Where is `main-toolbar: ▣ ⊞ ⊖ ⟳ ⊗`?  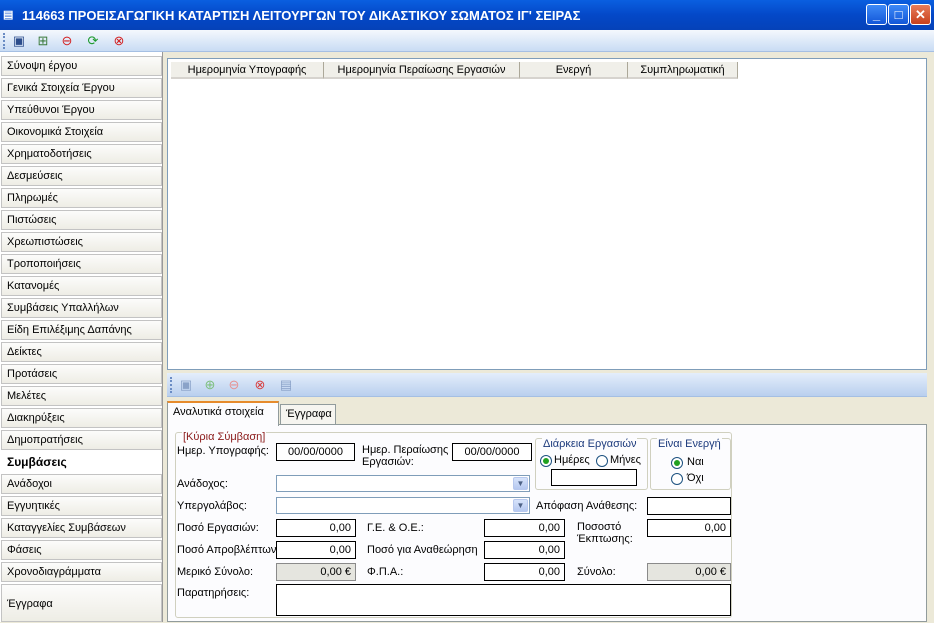 main-toolbar: ▣ ⊞ ⊖ ⟳ ⊗ is located at coordinates (467, 41).